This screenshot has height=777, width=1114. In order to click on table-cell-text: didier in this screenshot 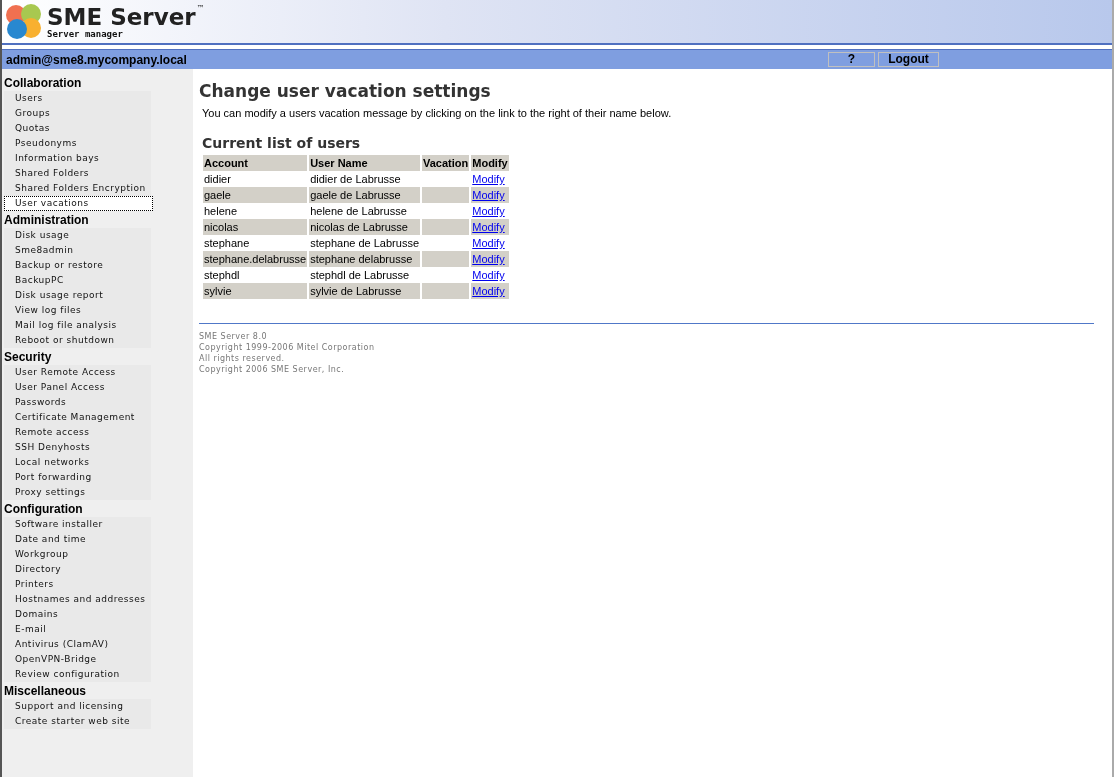, I will do `click(217, 179)`.